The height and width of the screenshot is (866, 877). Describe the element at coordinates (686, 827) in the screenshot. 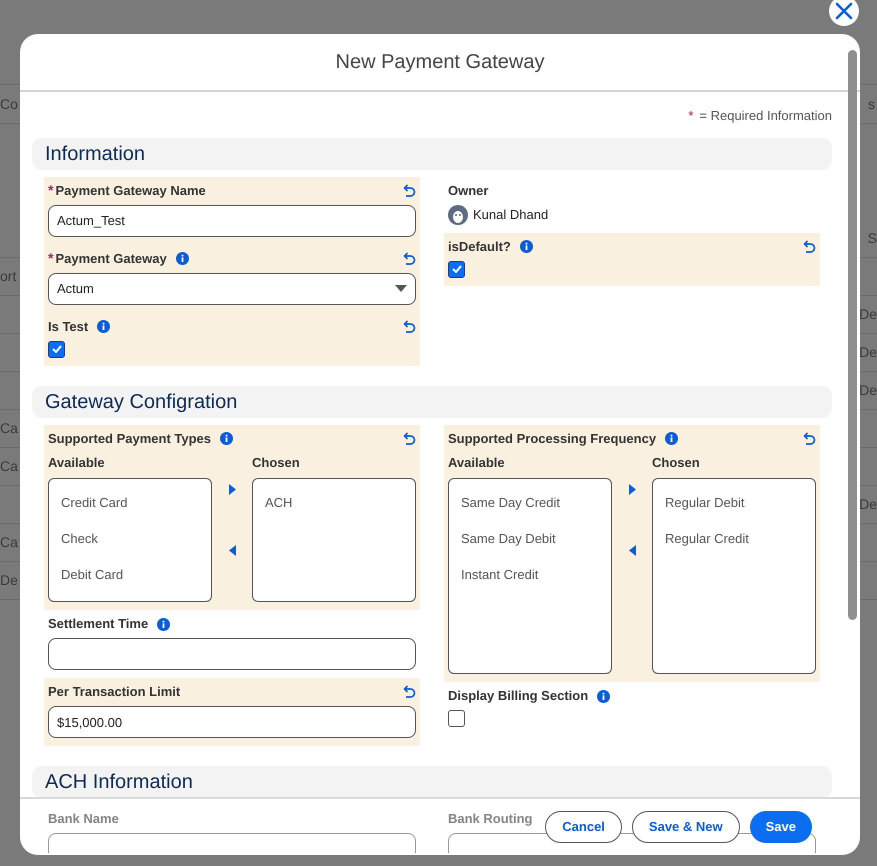

I see `footer-button: Save & New` at that location.